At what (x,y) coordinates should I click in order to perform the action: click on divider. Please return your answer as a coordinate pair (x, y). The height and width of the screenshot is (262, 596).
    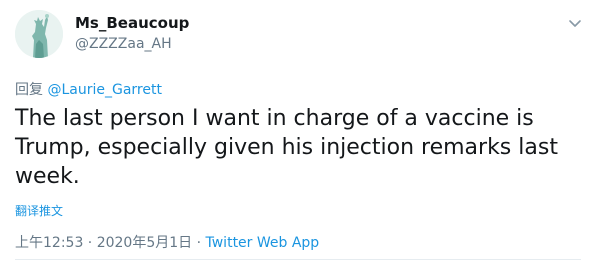
    Looking at the image, I should click on (298, 259).